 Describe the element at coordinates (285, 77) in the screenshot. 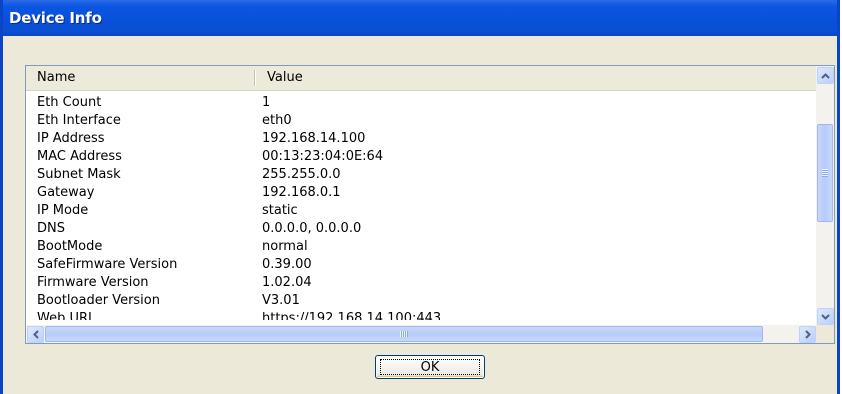

I see `column-header-value: Value` at that location.